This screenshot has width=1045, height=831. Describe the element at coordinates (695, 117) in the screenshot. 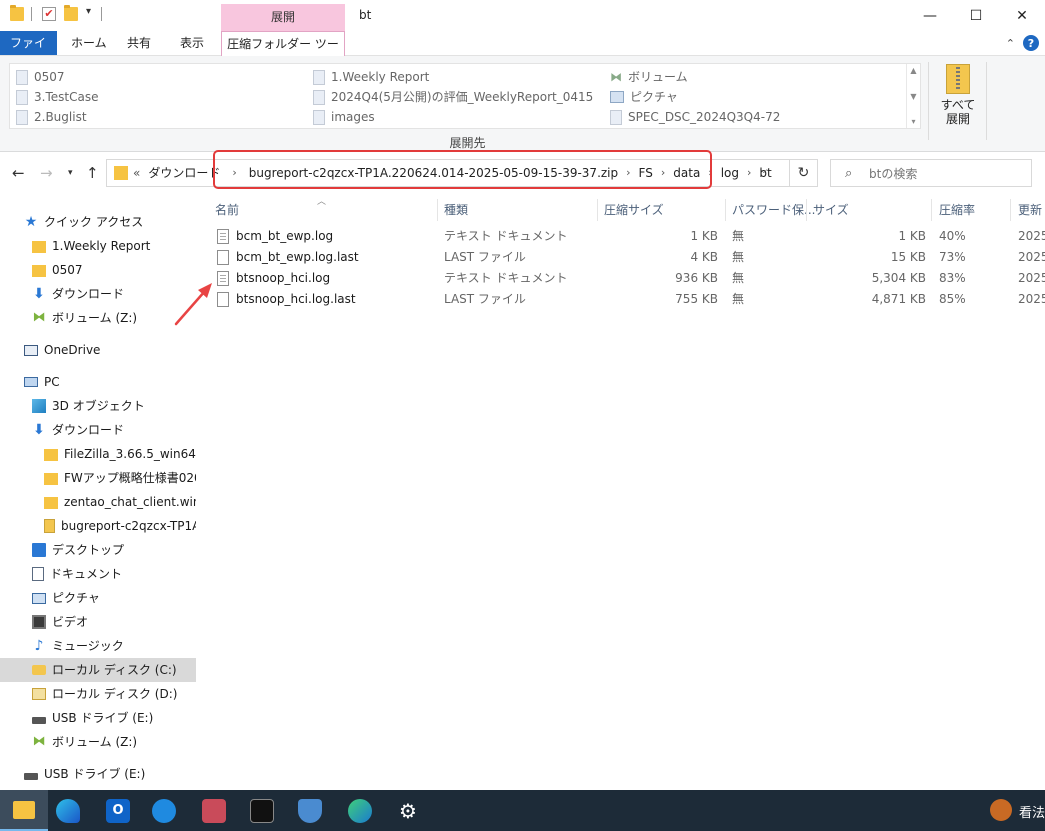

I see `destination-item: SPEC_DSC_2024Q3Q4-72` at that location.